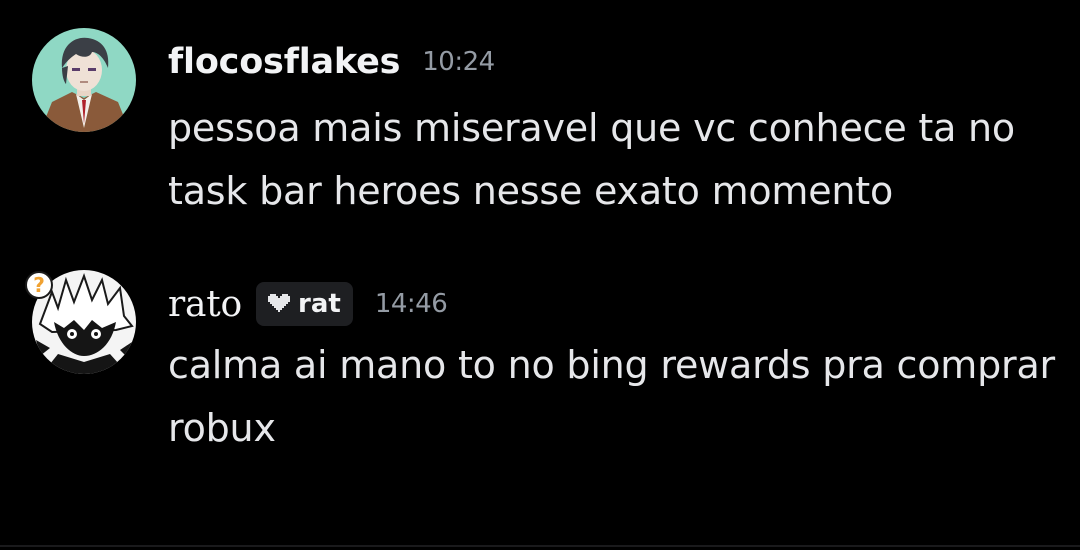 The width and height of the screenshot is (1080, 550). I want to click on username: flocosflakes, so click(284, 62).